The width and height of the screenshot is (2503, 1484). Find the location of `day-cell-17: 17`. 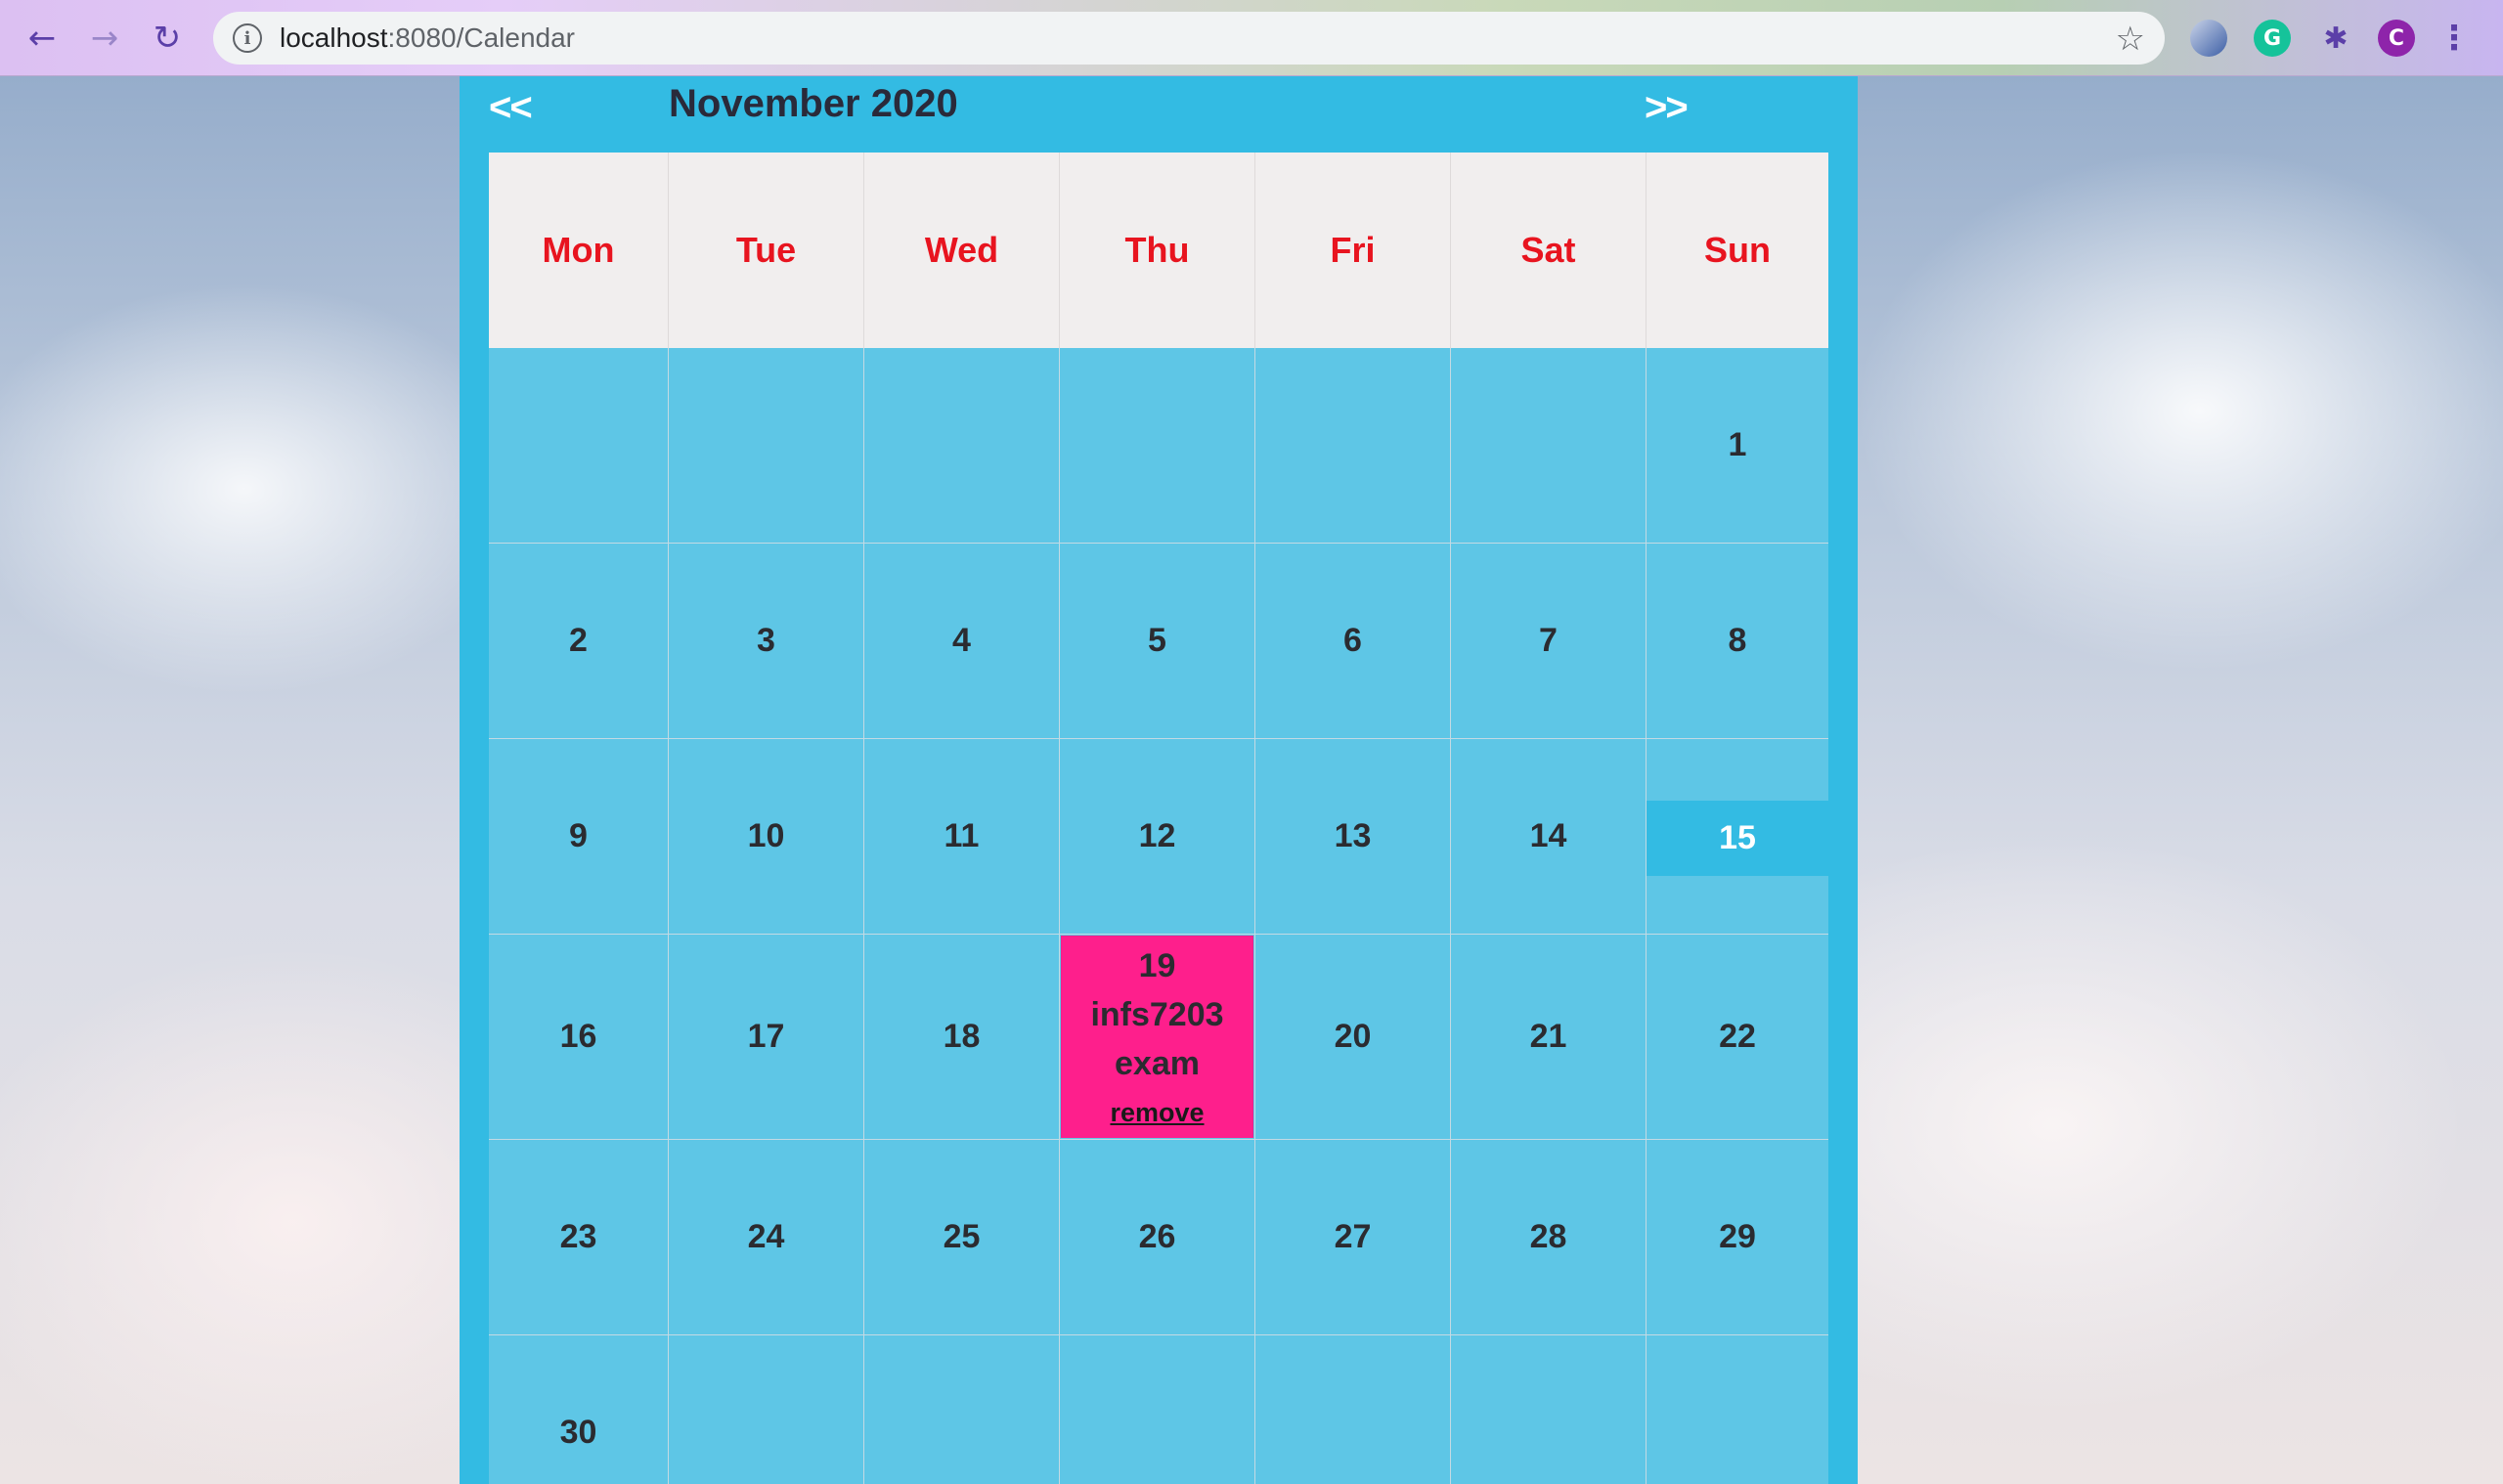

day-cell-17: 17 is located at coordinates (766, 1037).